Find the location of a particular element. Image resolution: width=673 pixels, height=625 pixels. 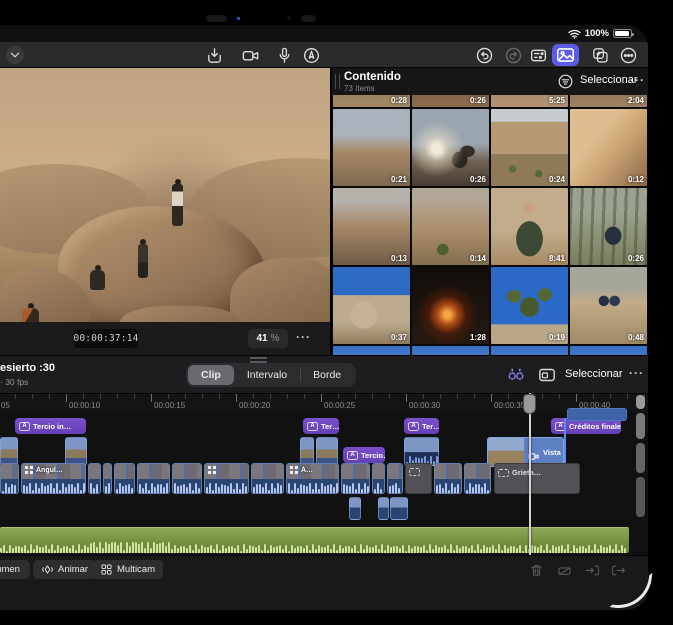

razor-icon is located at coordinates (564, 570).